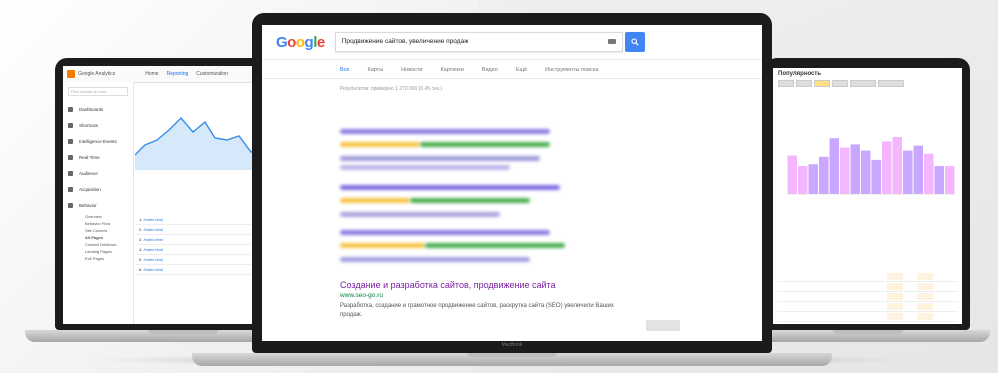 The image size is (998, 373). What do you see at coordinates (867, 196) in the screenshot?
I see `report-screen: Популярность` at bounding box center [867, 196].